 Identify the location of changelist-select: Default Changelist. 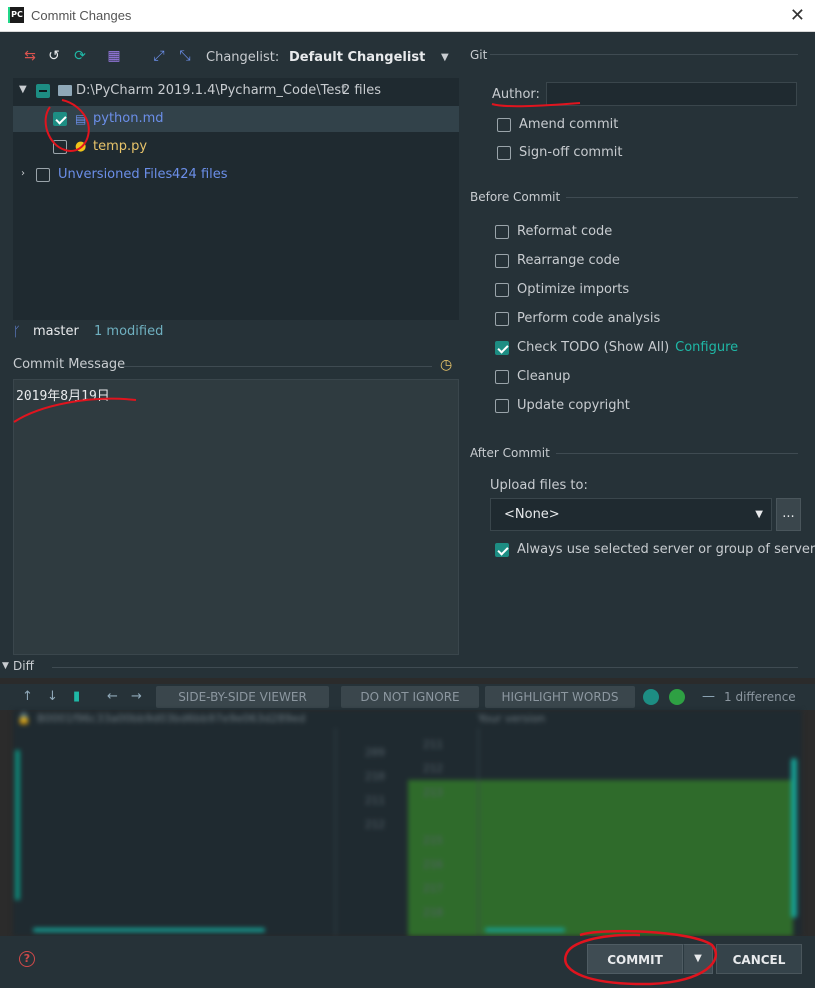
(357, 57).